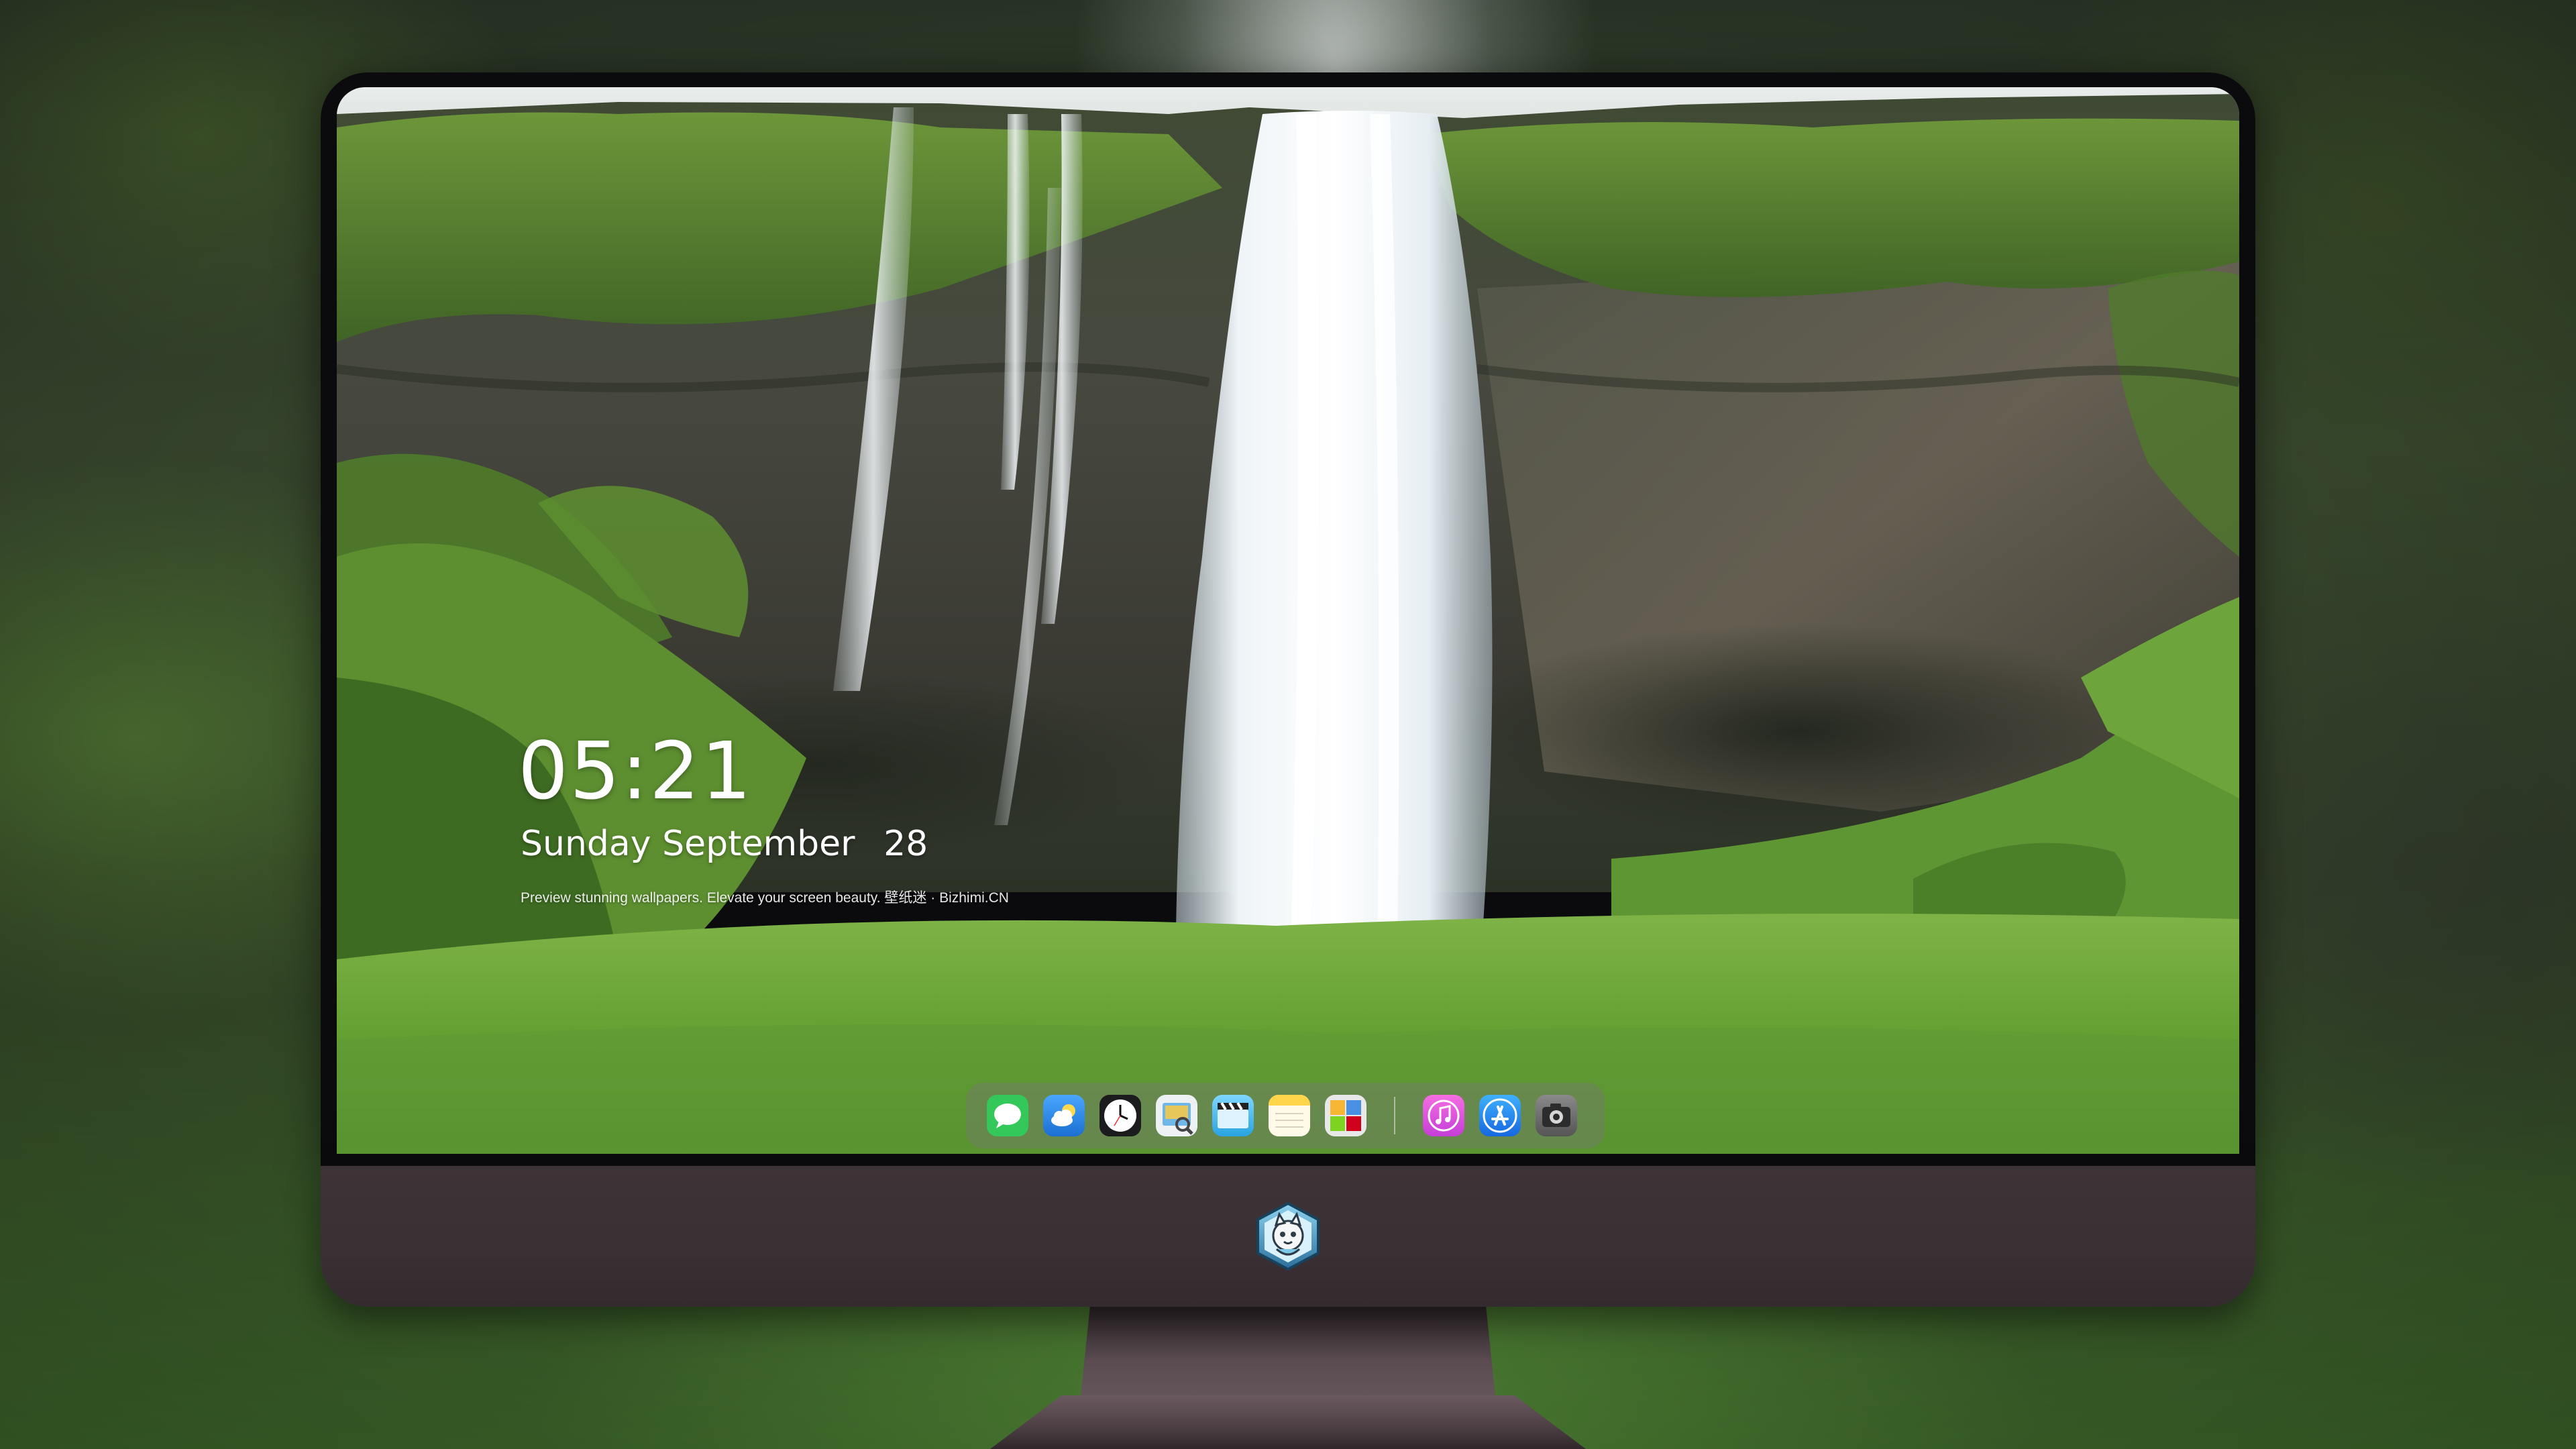 This screenshot has width=2576, height=1449. Describe the element at coordinates (1288, 1422) in the screenshot. I see `monitor-stand-base` at that location.